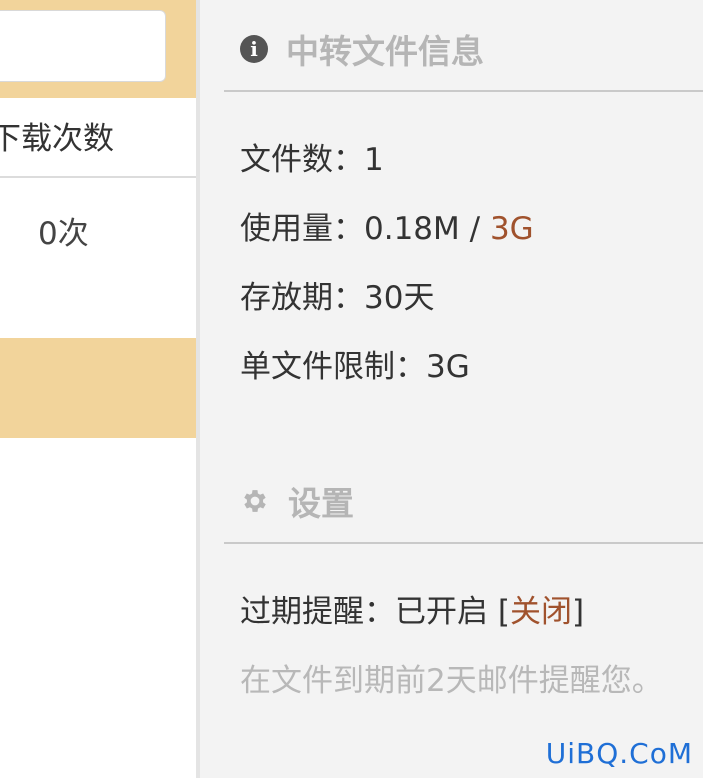  I want to click on storage-period-row: 存放期：30天, so click(337, 298).